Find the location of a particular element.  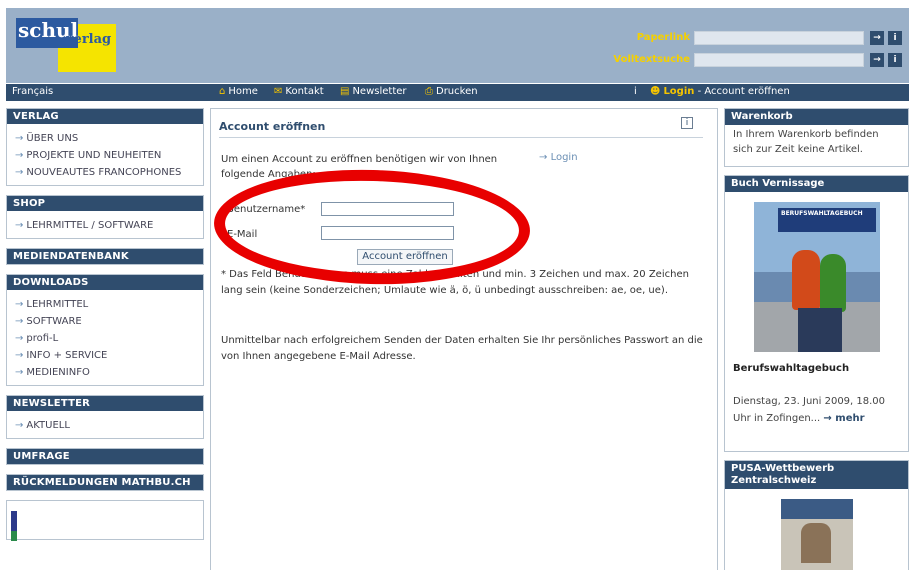

pusa-box: PUSA-Wettbewerb Zentralschweiz is located at coordinates (816, 515).